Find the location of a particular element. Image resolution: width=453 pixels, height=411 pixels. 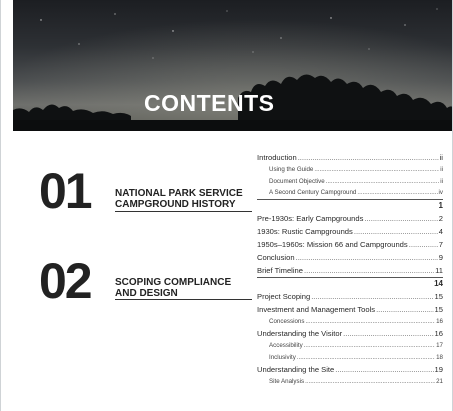

toc-entry-title: Introduction is located at coordinates (277, 157).